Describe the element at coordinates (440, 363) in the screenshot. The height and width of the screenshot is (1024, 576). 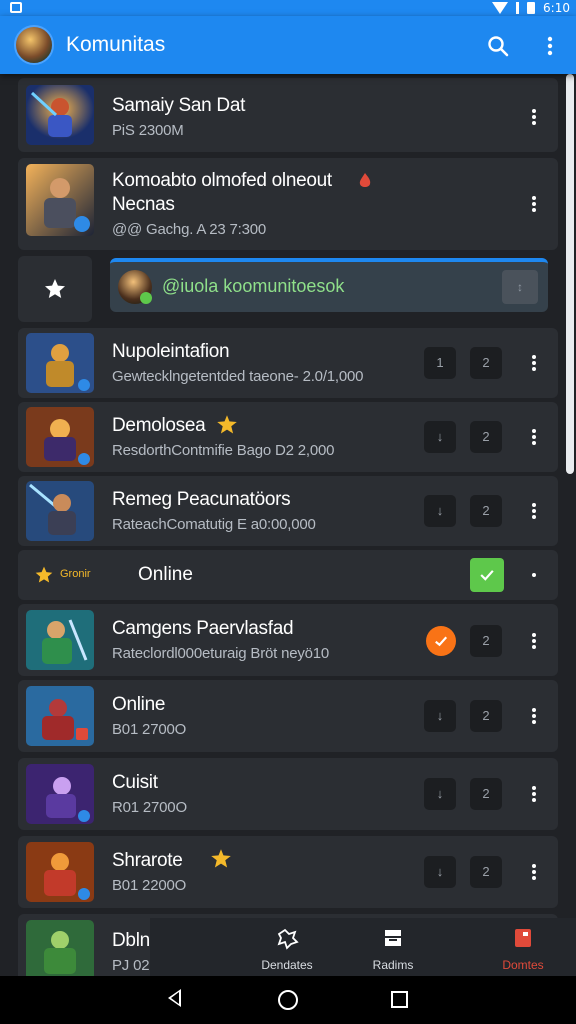
I see `rank-button: 1` at that location.